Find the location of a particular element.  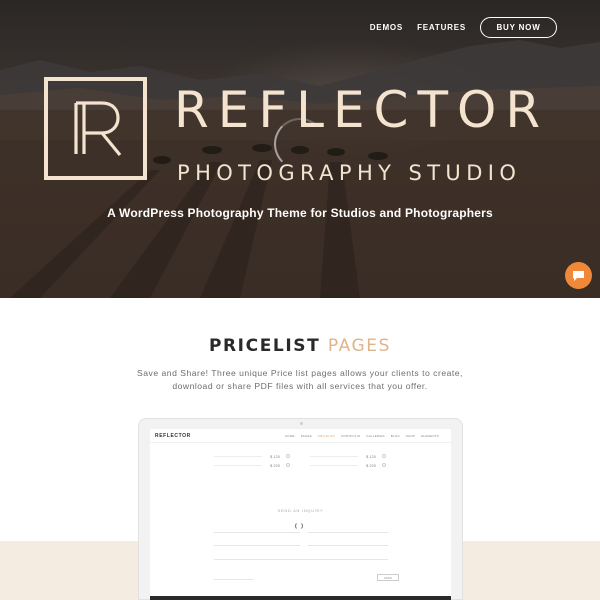

buy-now-button: BUY NOW is located at coordinates (518, 27).